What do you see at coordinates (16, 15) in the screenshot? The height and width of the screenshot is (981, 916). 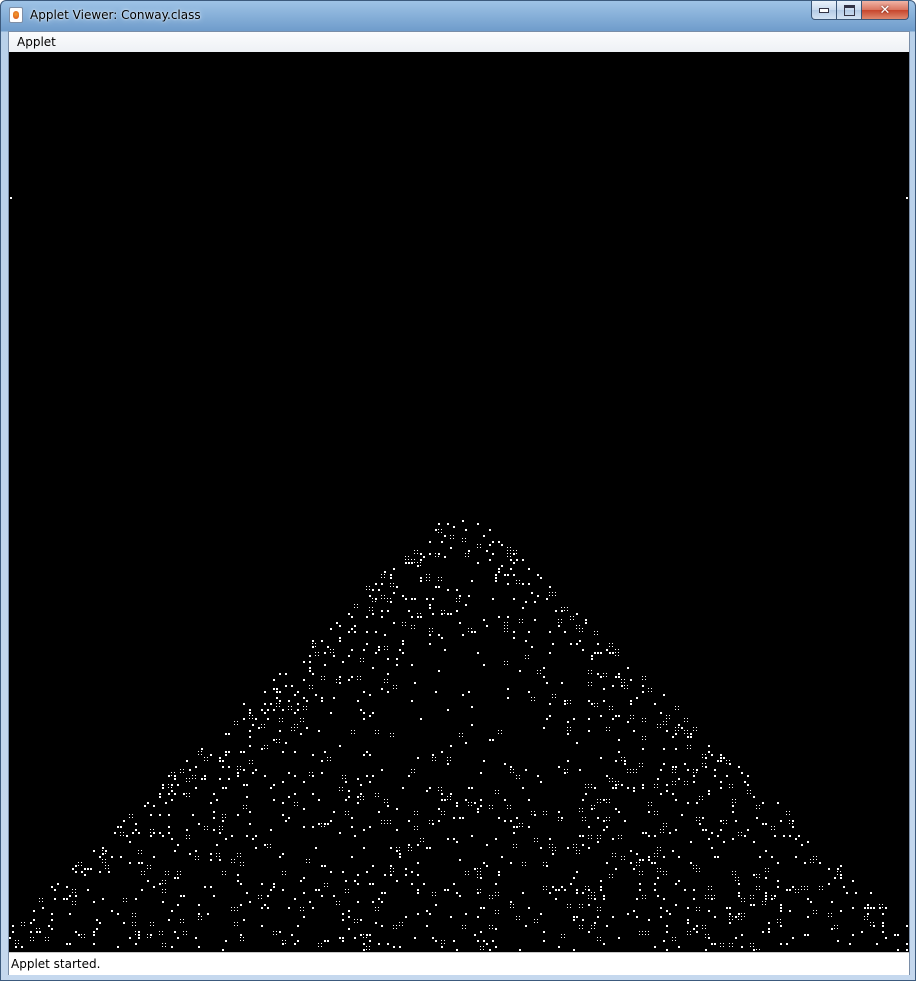 I see `java-app-icon` at bounding box center [16, 15].